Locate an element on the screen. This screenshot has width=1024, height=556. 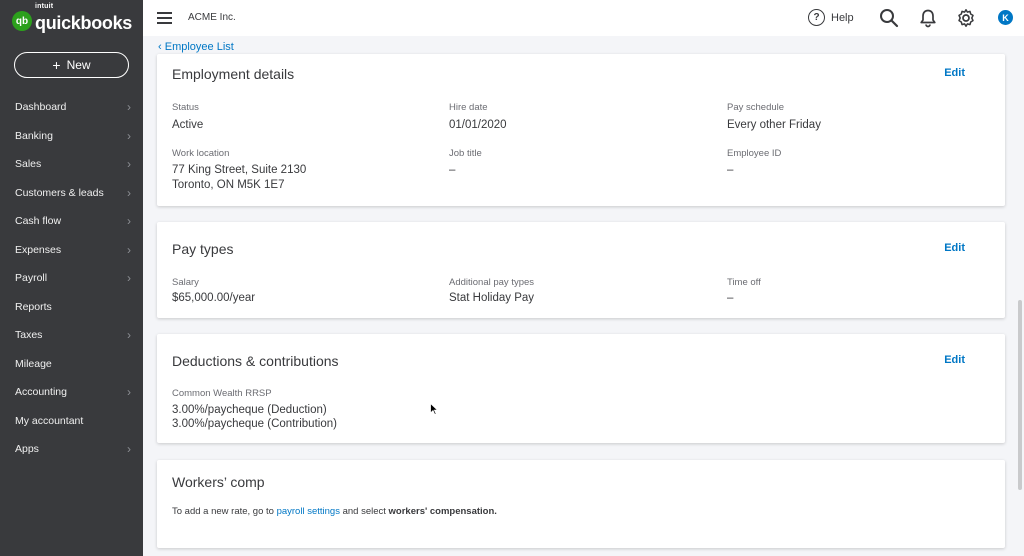
workers-comp-text-before: To add a new rate, go to is located at coordinates (224, 511).